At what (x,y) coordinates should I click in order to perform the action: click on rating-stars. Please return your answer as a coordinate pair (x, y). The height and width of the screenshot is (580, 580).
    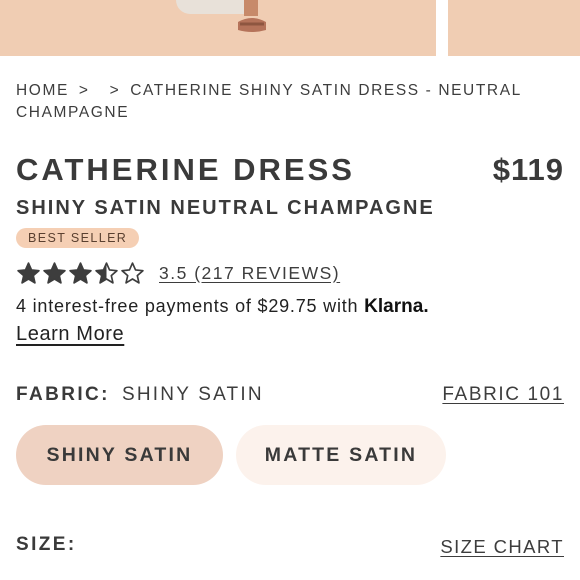
    Looking at the image, I should click on (80, 273).